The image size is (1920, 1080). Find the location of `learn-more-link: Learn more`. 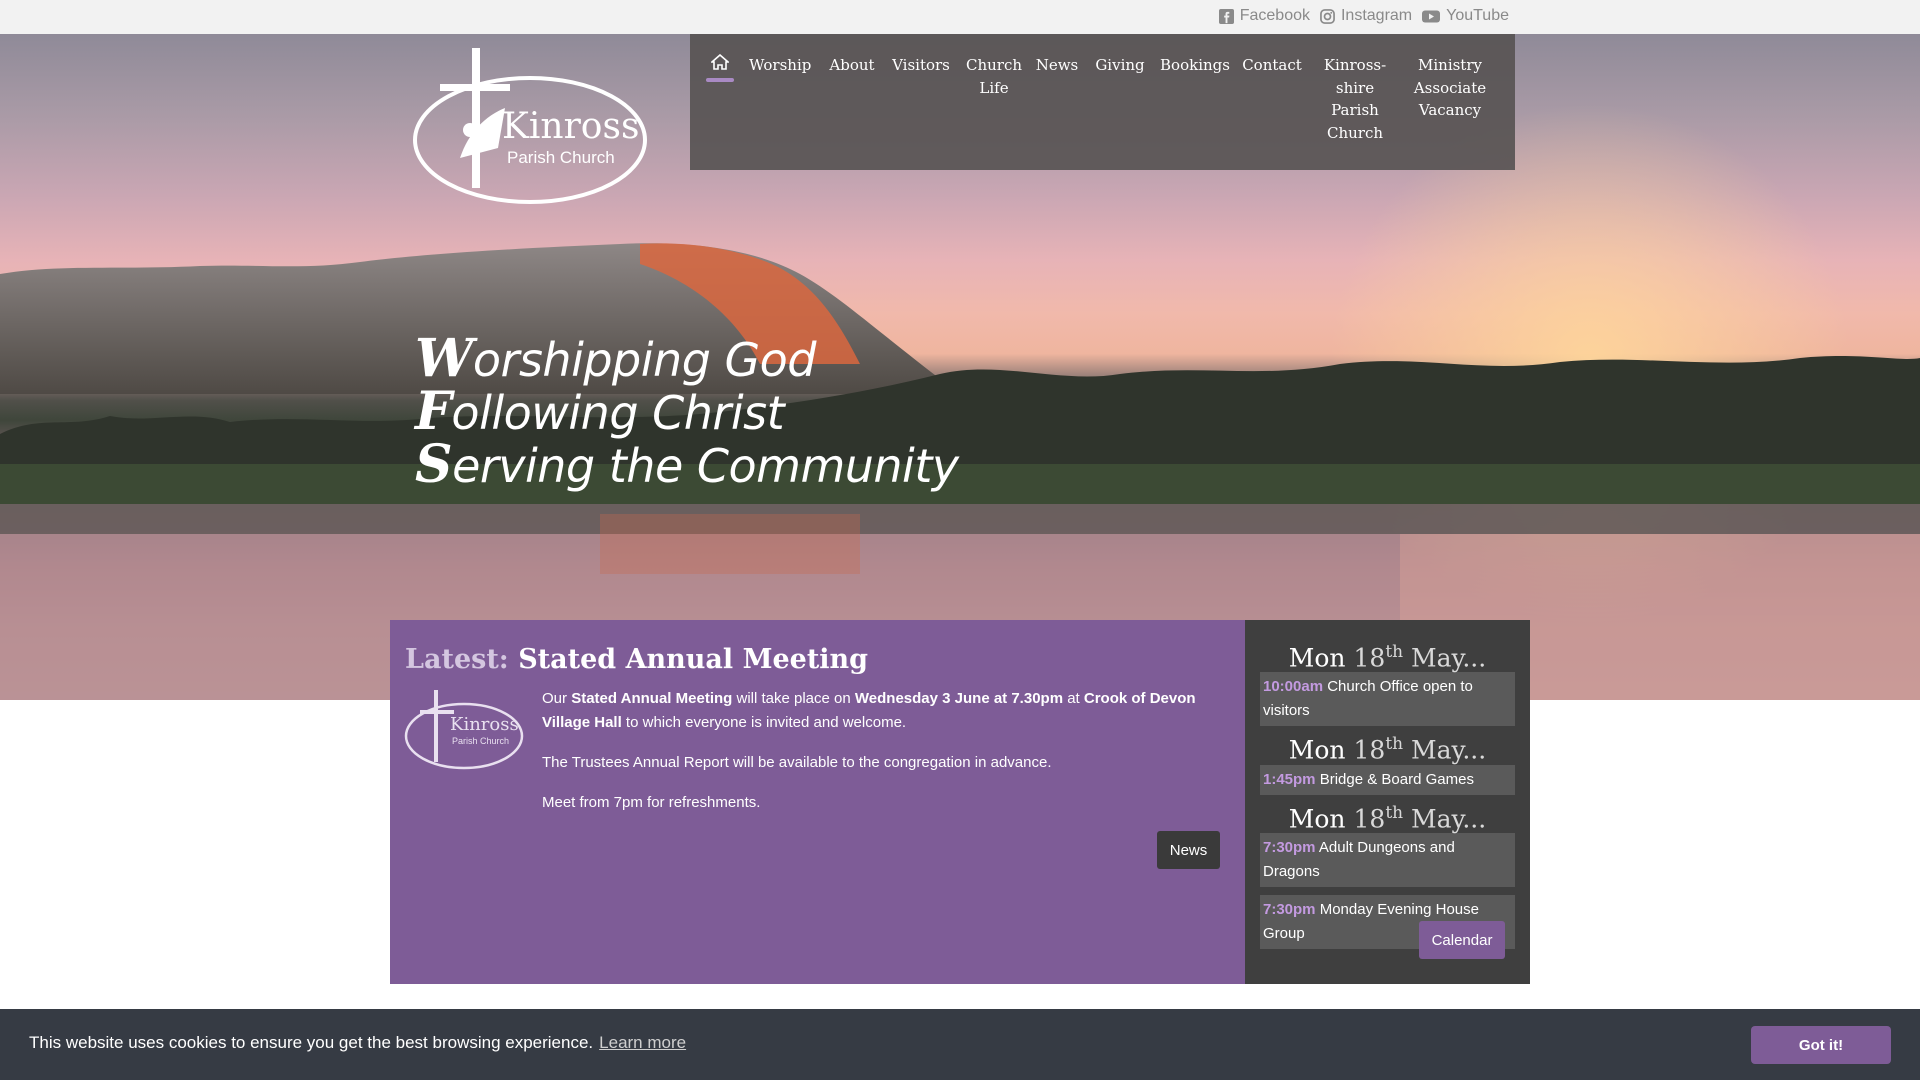

learn-more-link: Learn more is located at coordinates (642, 1042).